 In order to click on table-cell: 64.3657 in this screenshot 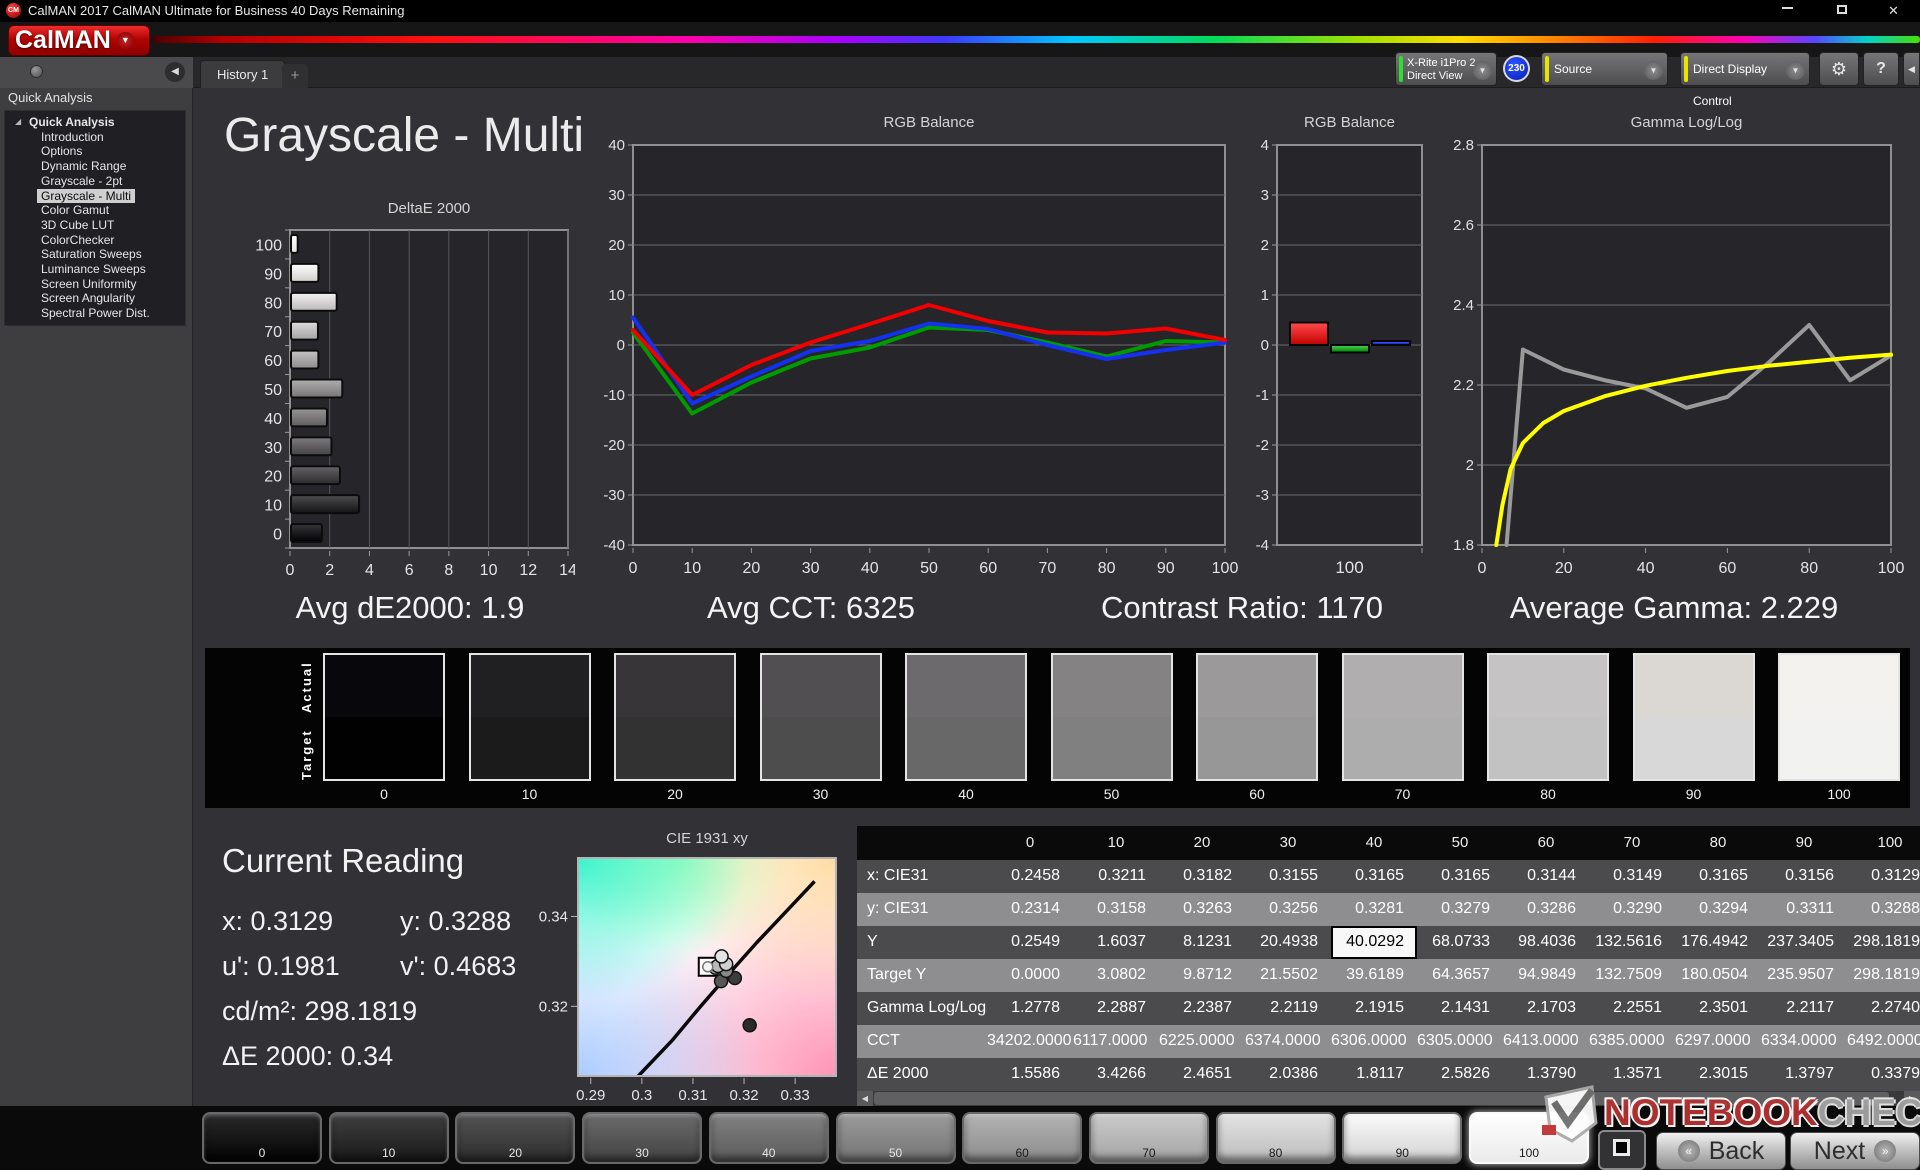, I will do `click(1460, 975)`.